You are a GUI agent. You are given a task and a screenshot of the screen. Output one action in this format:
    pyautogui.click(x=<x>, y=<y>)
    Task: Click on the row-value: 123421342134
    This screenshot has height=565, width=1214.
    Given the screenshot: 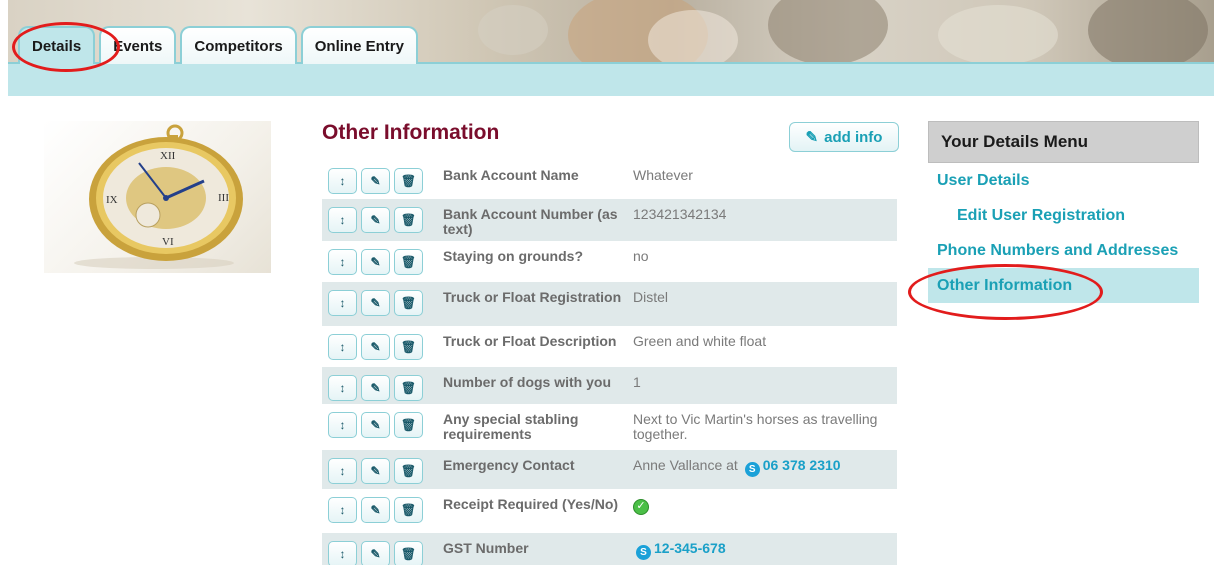 What is the action you would take?
    pyautogui.click(x=680, y=214)
    